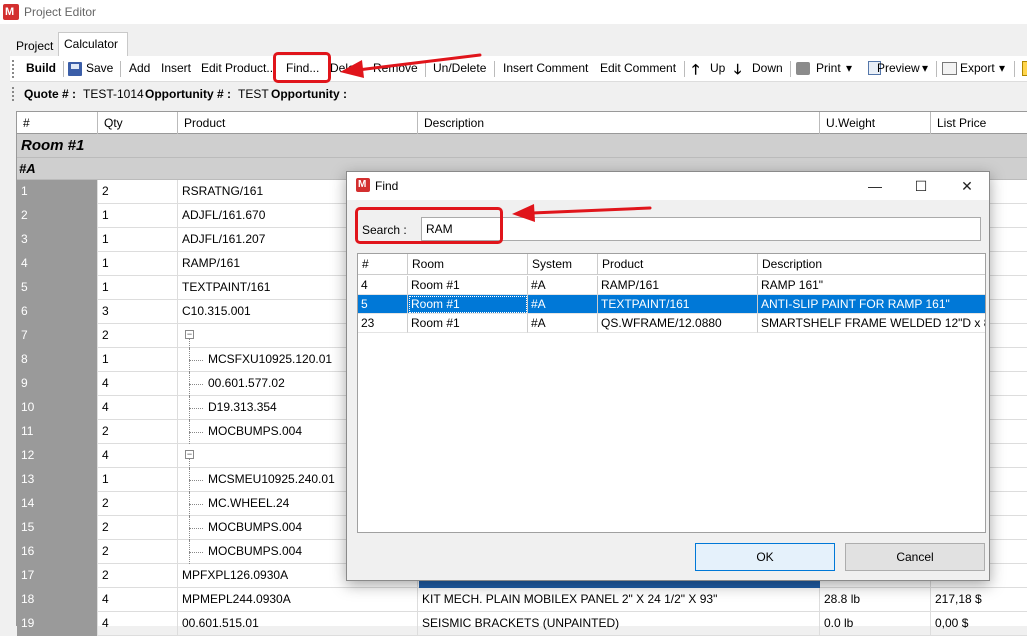 Image resolution: width=1027 pixels, height=636 pixels. I want to click on product-cell: 00.601.515.01, so click(298, 624).